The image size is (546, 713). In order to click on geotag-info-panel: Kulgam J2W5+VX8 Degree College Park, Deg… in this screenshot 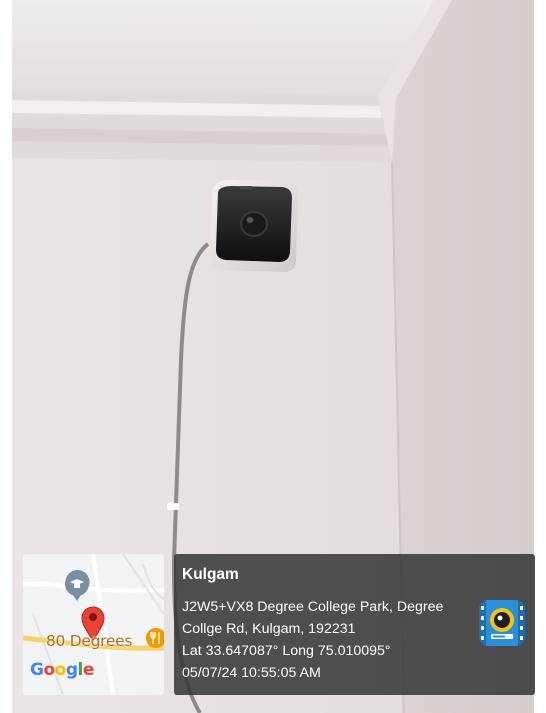, I will do `click(354, 624)`.